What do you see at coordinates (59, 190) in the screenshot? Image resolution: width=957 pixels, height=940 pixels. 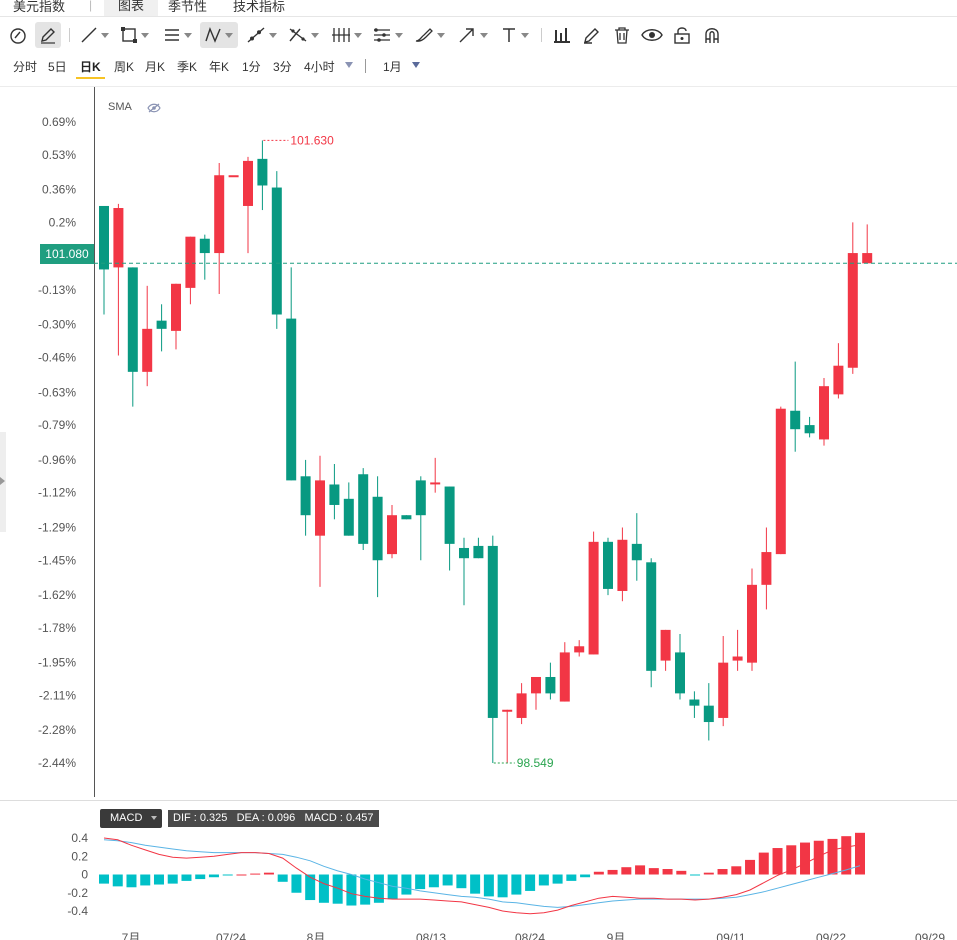 I see `price-tick-label: 0.36%` at bounding box center [59, 190].